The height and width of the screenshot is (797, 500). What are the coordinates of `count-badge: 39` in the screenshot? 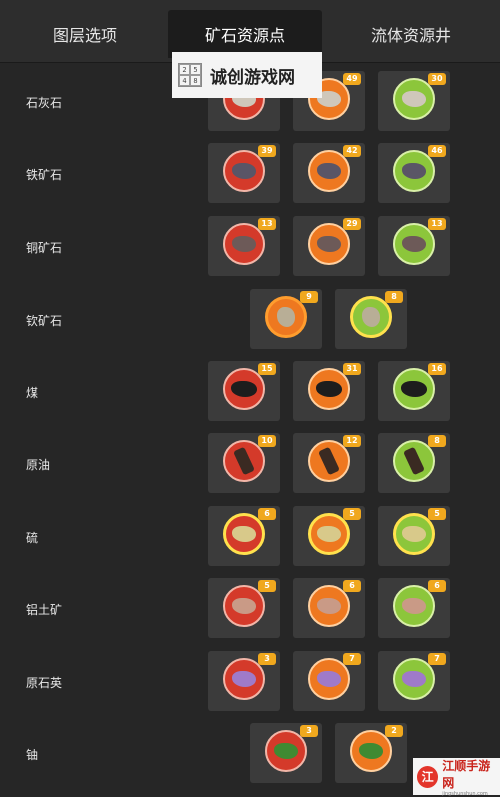 It's located at (267, 151).